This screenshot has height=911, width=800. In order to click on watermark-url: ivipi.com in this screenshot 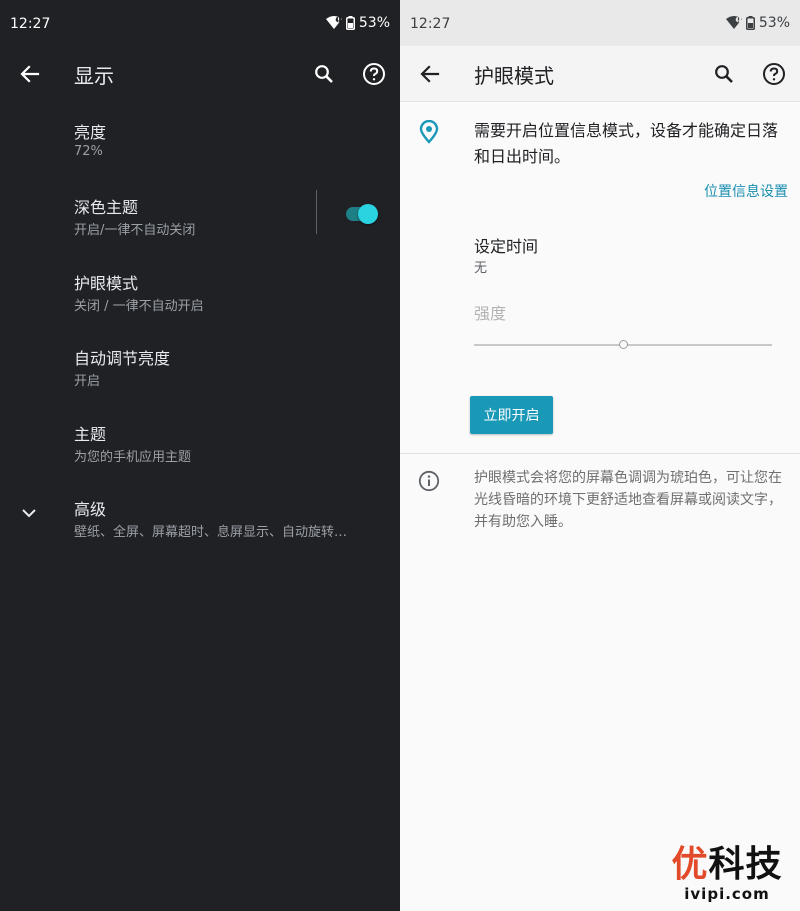, I will do `click(727, 894)`.